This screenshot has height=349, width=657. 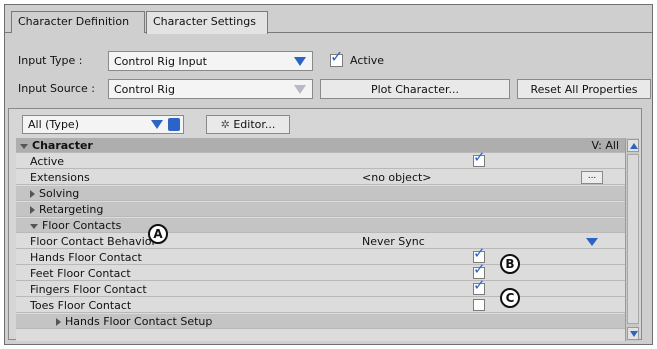 What do you see at coordinates (510, 298) in the screenshot?
I see `callout-c: C` at bounding box center [510, 298].